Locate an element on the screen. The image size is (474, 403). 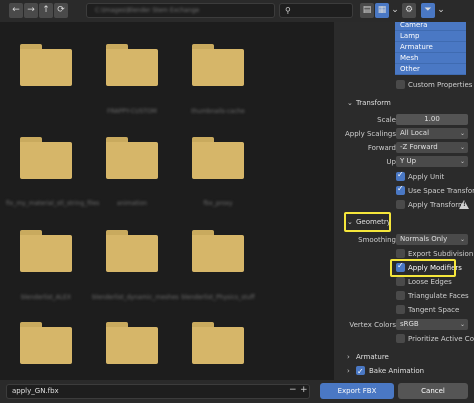
prioritize-active-color-label: Prioritize Active Color is located at coordinates (441, 339).